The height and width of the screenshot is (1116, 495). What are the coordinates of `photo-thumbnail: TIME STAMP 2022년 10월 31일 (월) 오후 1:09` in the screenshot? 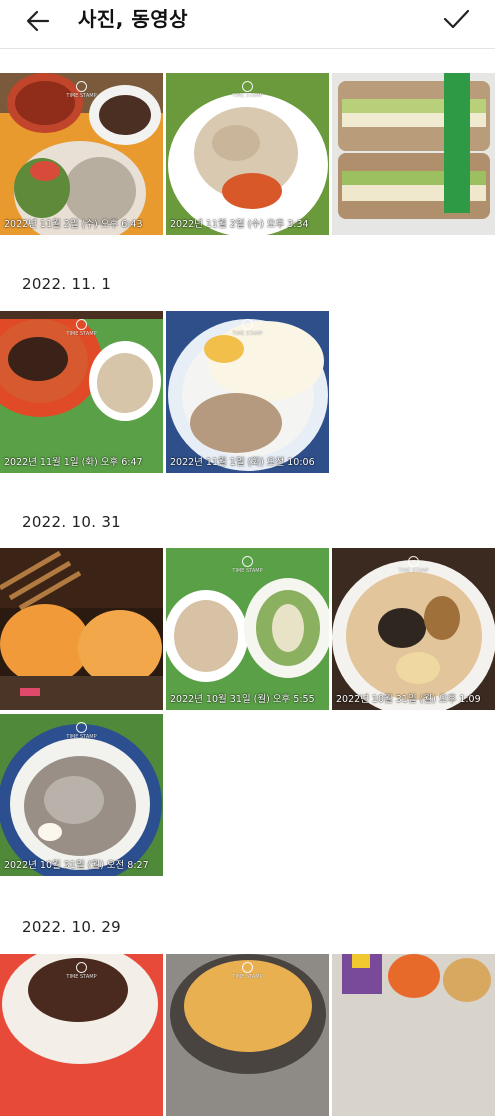 It's located at (413, 629).